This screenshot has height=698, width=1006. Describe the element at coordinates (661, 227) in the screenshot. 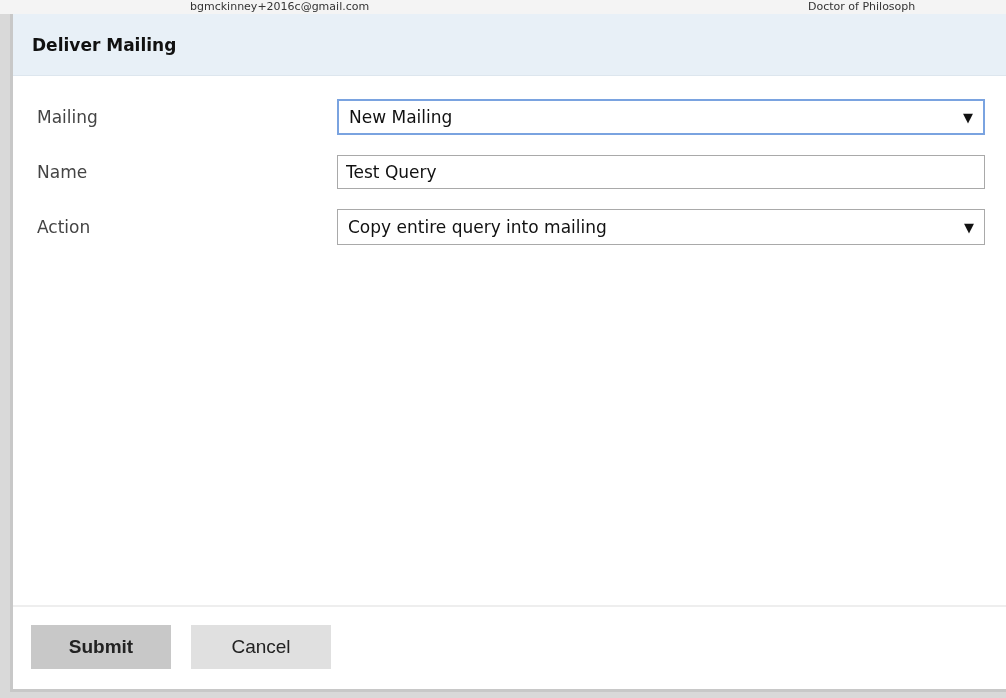

I see `dropdown: Copy entire query into mailing ▼` at that location.